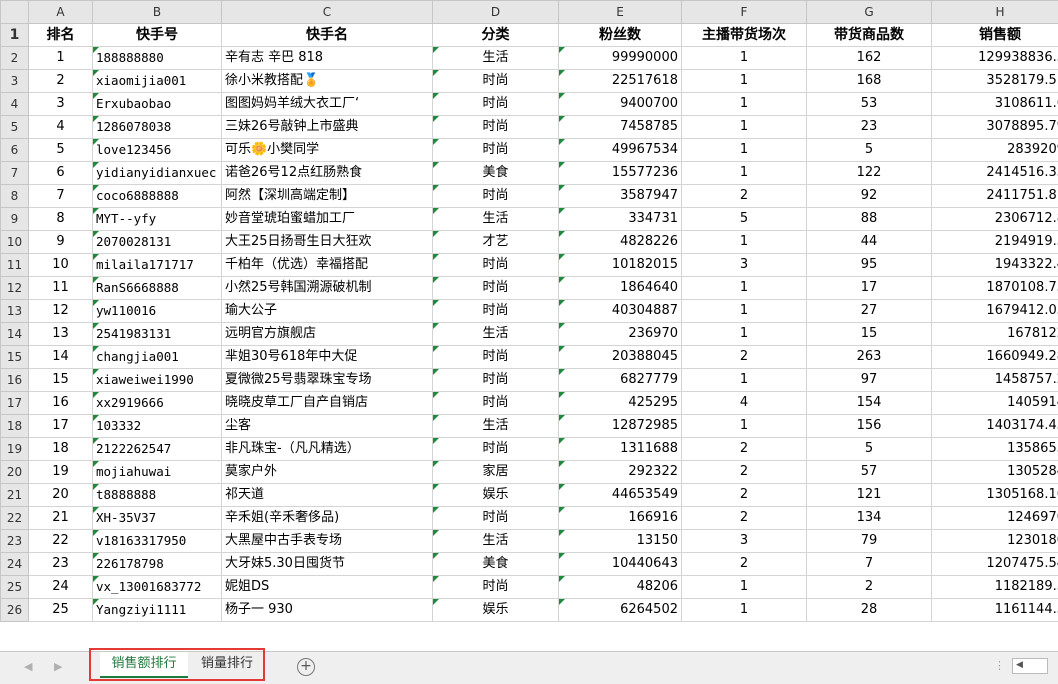  What do you see at coordinates (869, 35) in the screenshot?
I see `header-cell: 带货商品数` at bounding box center [869, 35].